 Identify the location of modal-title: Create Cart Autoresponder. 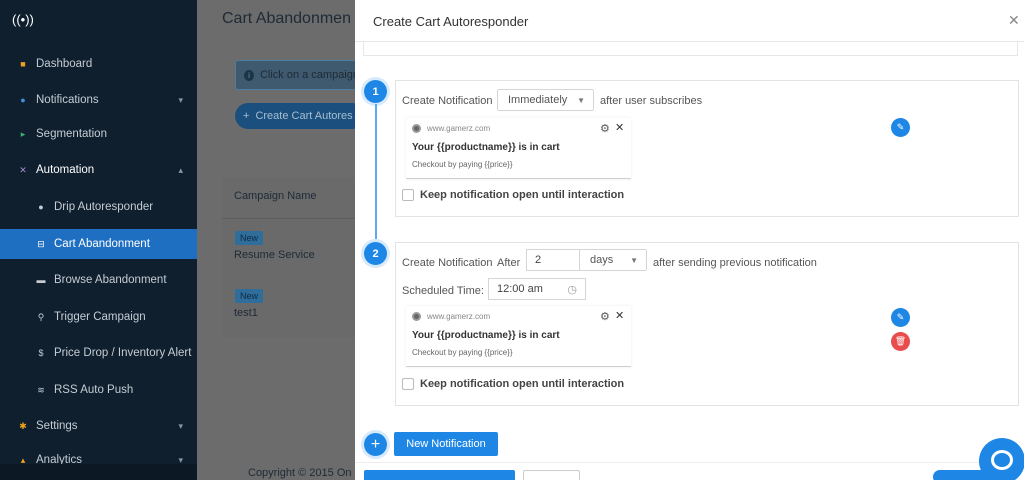
(451, 21).